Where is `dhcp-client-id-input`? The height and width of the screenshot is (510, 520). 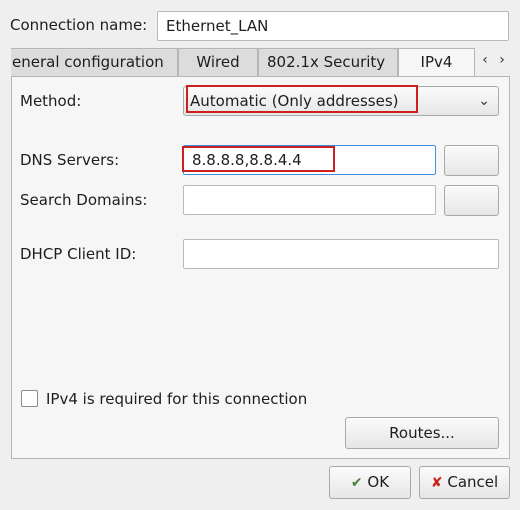 dhcp-client-id-input is located at coordinates (341, 254).